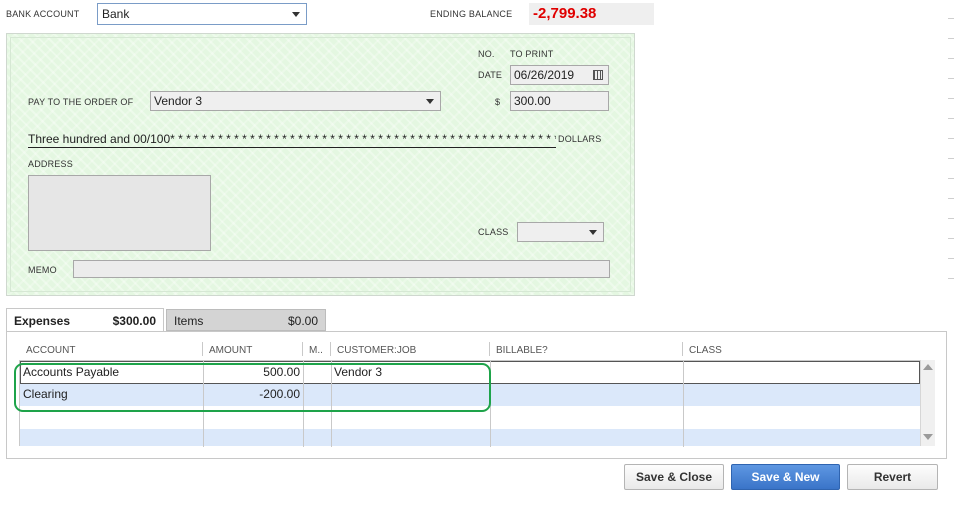  I want to click on amount-symbol: $, so click(498, 102).